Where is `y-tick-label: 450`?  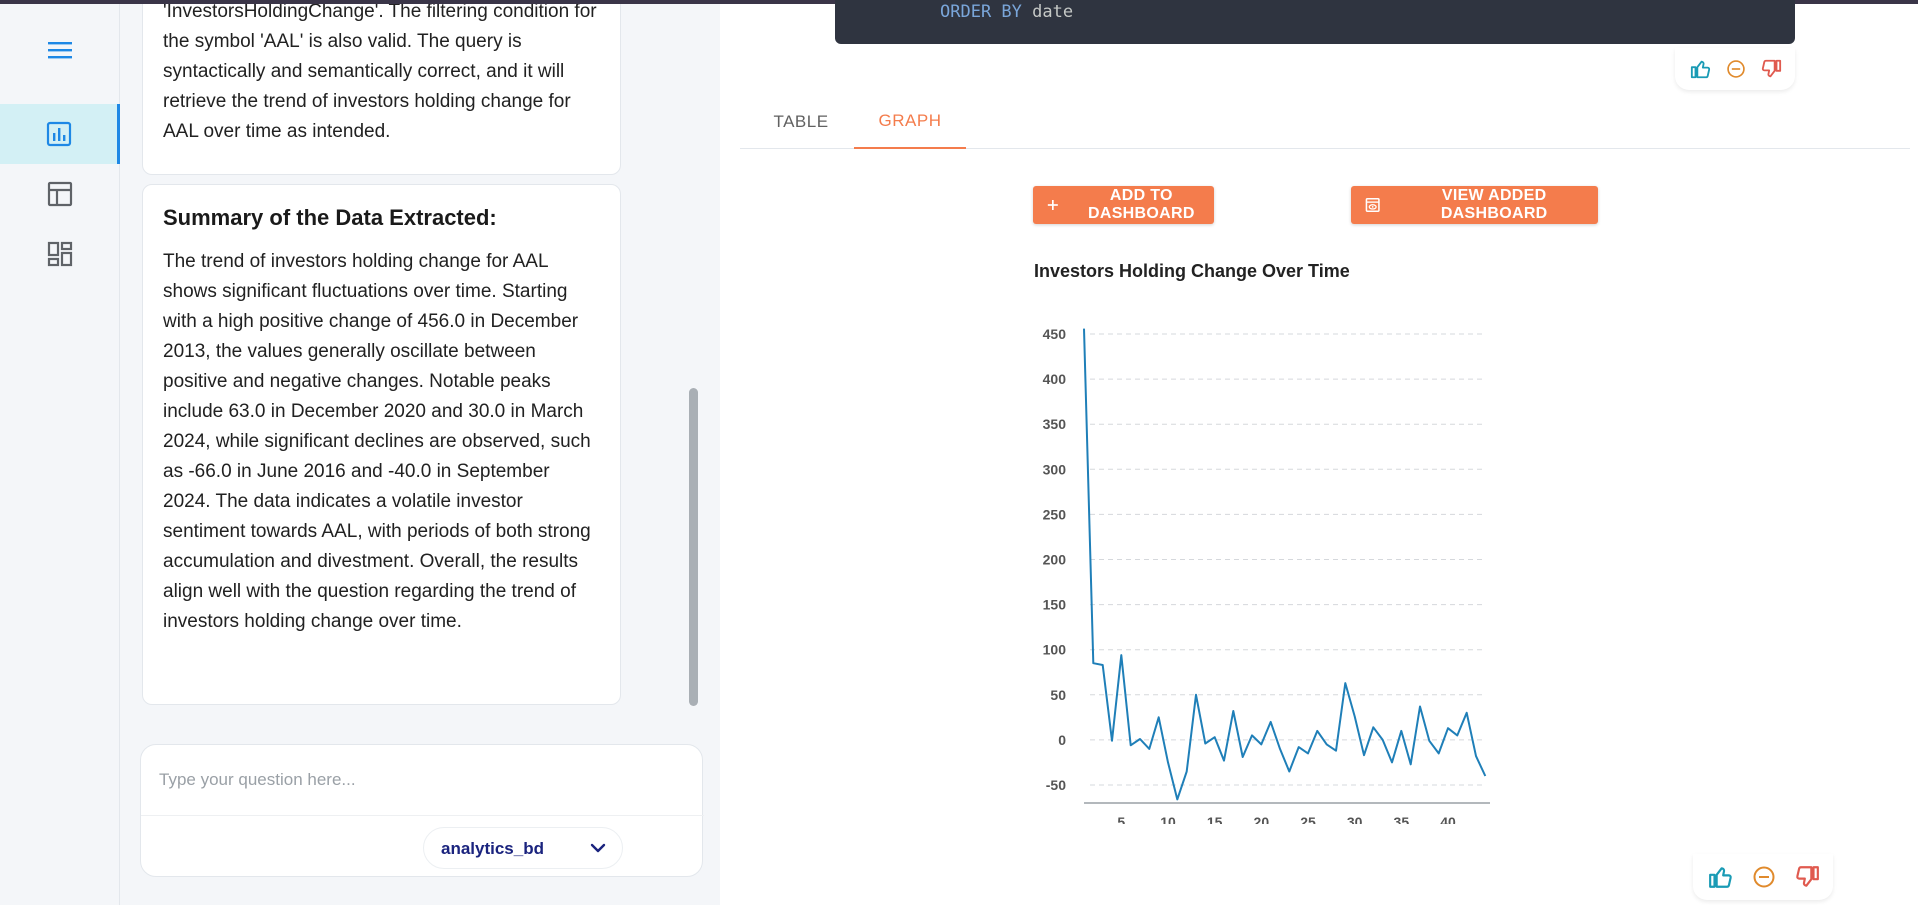 y-tick-label: 450 is located at coordinates (1055, 334).